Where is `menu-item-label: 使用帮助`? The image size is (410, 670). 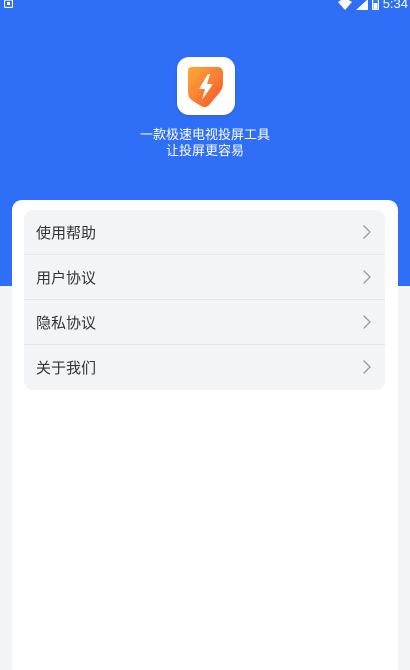
menu-item-label: 使用帮助 is located at coordinates (66, 232).